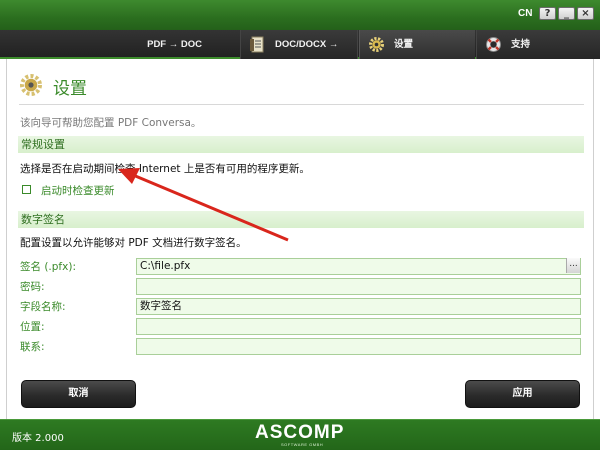  Describe the element at coordinates (358, 266) in the screenshot. I see `signature-file-field: C:\file.pfx` at that location.